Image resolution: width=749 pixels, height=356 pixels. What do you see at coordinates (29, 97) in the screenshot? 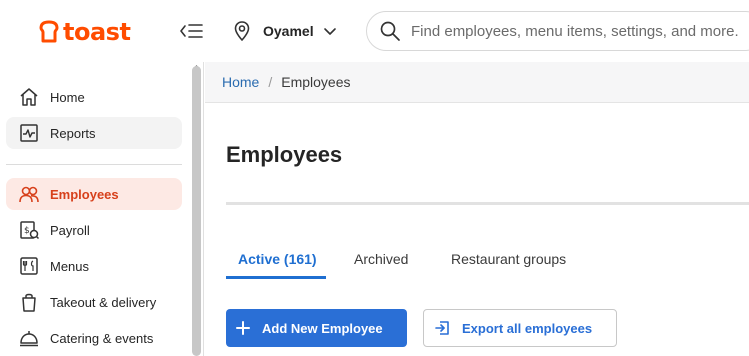
I see `home-icon` at bounding box center [29, 97].